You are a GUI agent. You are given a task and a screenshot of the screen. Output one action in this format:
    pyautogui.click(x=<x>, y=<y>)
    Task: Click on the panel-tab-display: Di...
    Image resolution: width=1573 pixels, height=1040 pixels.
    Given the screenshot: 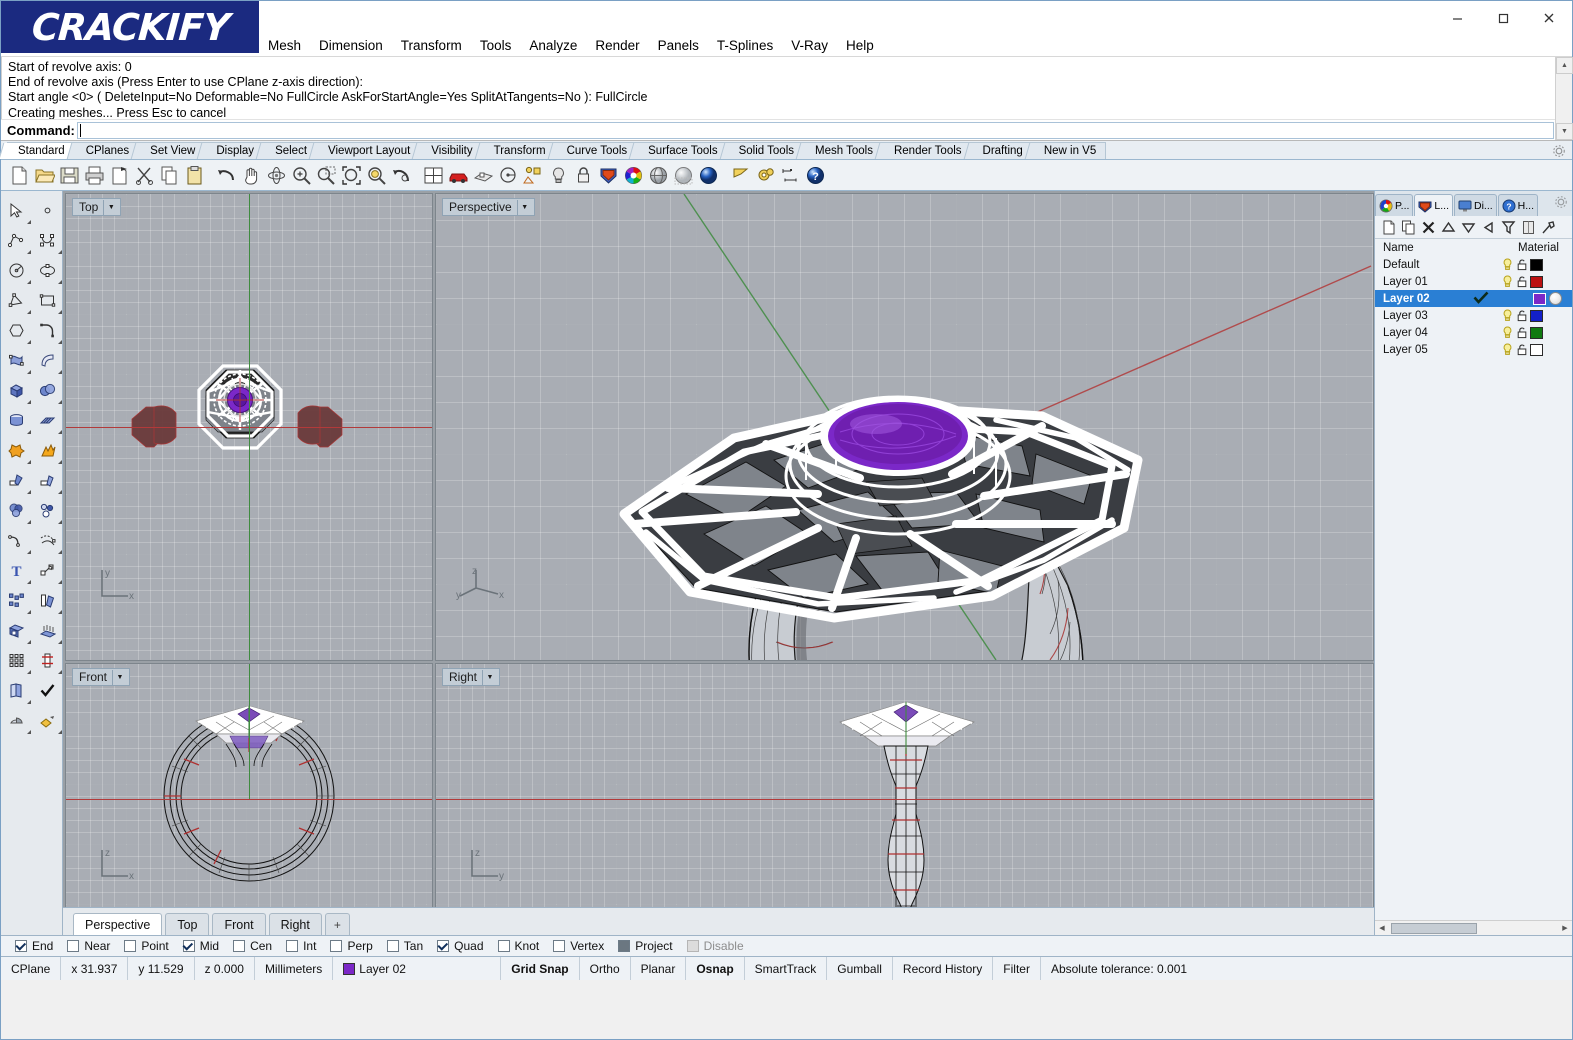 What is the action you would take?
    pyautogui.click(x=1475, y=205)
    